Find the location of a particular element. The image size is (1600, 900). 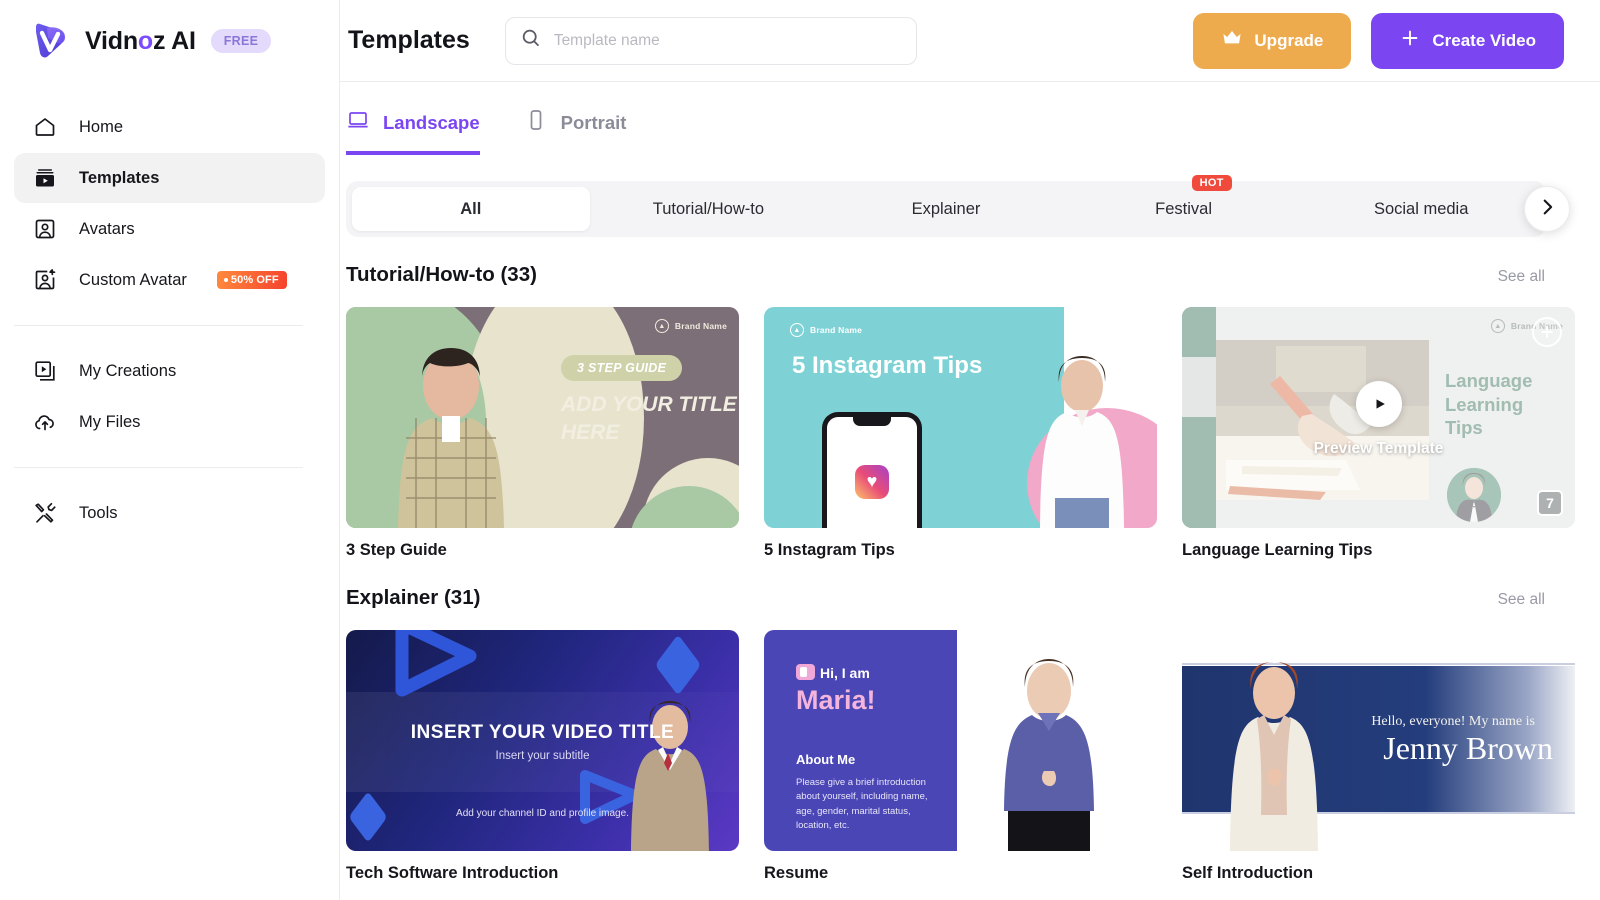

tab-landscape: Landscape is located at coordinates (413, 131).